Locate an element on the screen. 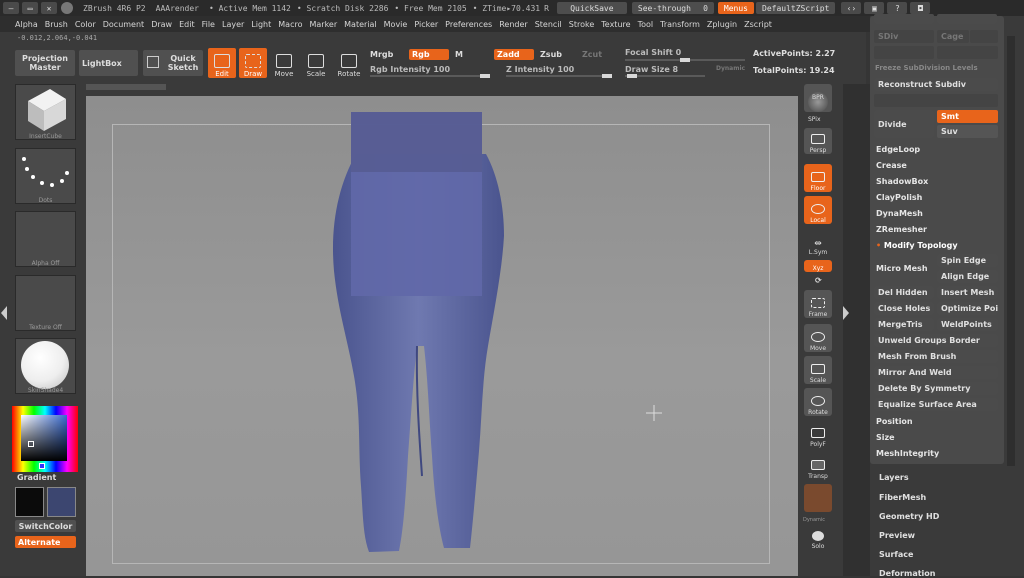  menu-light: Light is located at coordinates (261, 24).